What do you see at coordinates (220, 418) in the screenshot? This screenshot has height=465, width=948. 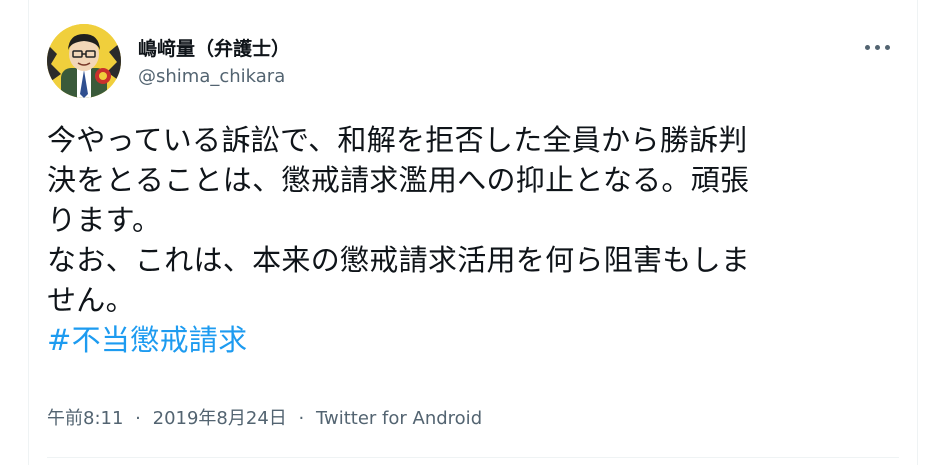 I see `tweet-date-link: 2019年8月24日` at bounding box center [220, 418].